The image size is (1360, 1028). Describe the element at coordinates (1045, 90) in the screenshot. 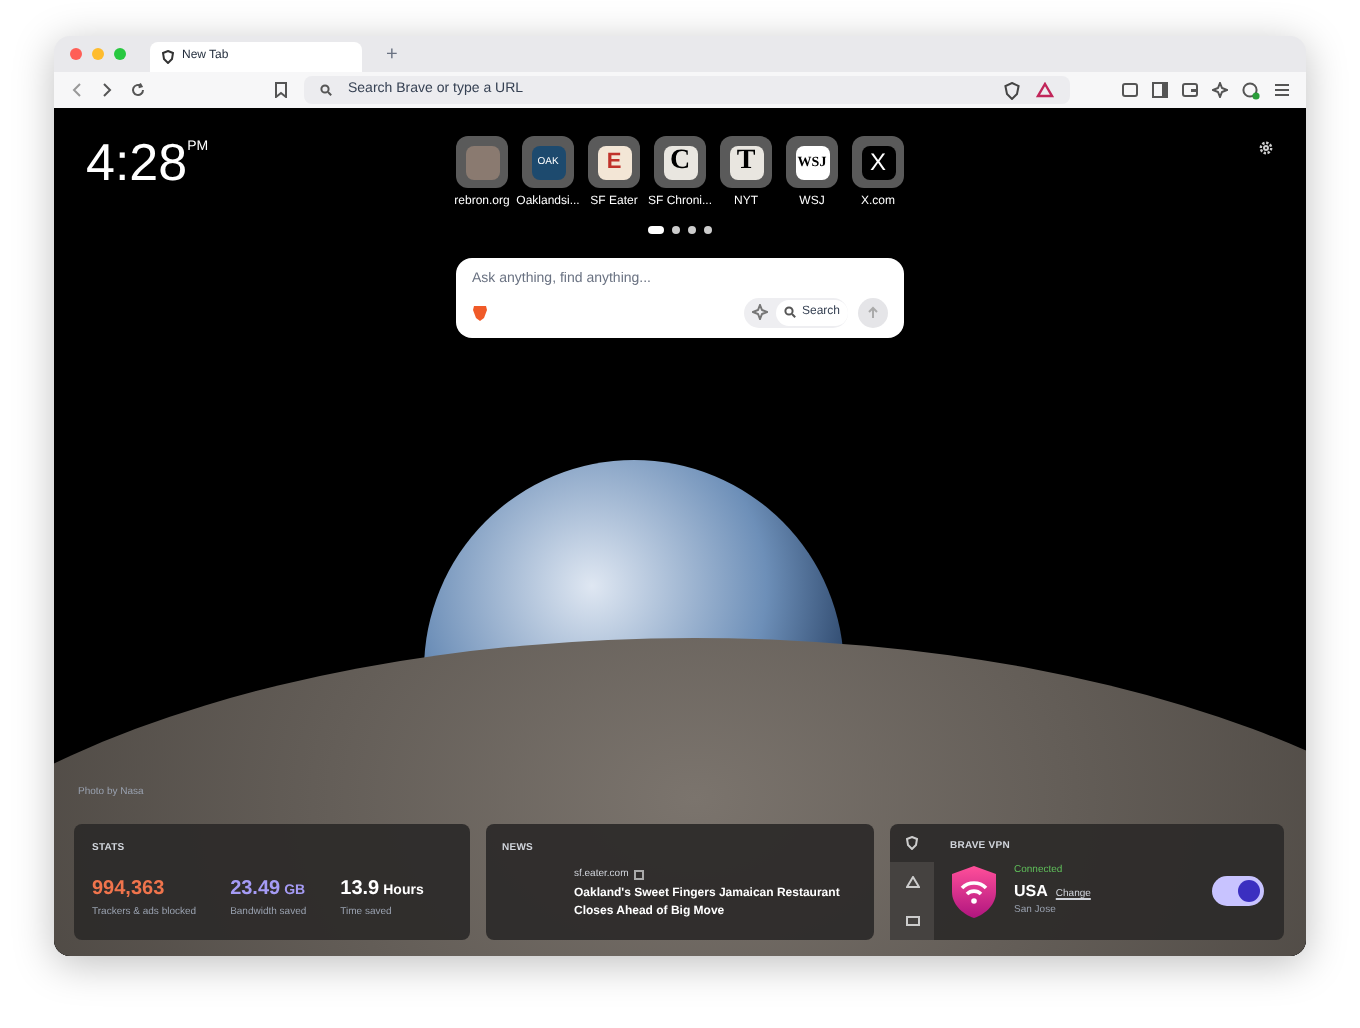

I see `triangle-icon` at that location.